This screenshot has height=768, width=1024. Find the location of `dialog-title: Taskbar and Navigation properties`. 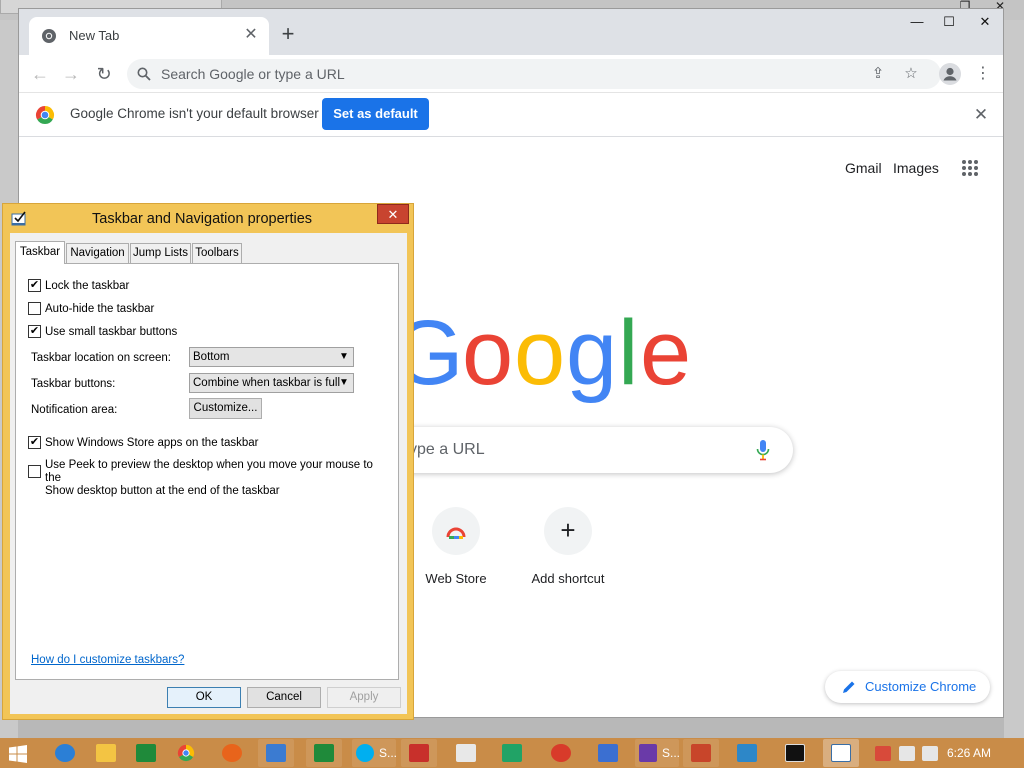

dialog-title: Taskbar and Navigation properties is located at coordinates (202, 219).